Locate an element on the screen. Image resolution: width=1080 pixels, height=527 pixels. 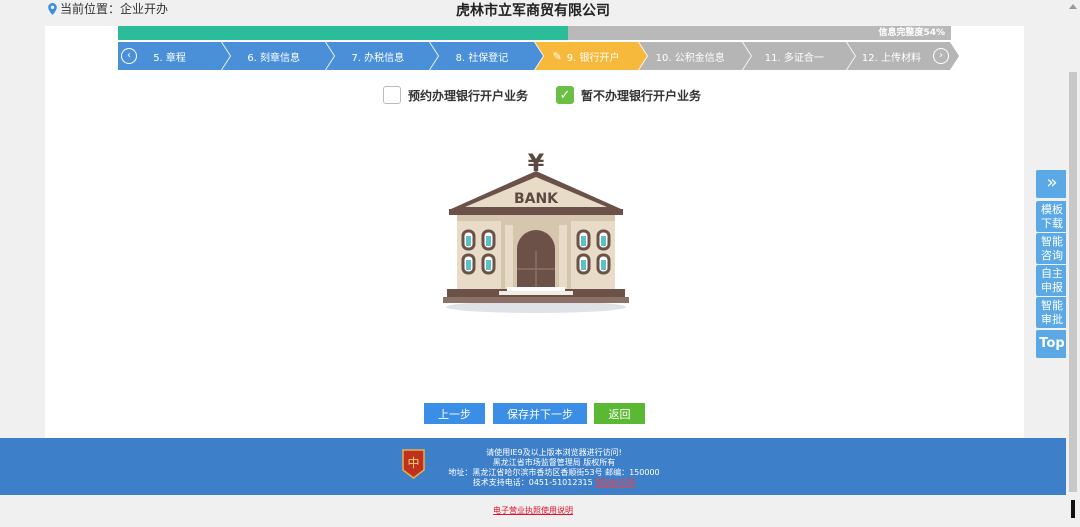
sidebar-smart-approval: 智能审批 is located at coordinates (1052, 312).